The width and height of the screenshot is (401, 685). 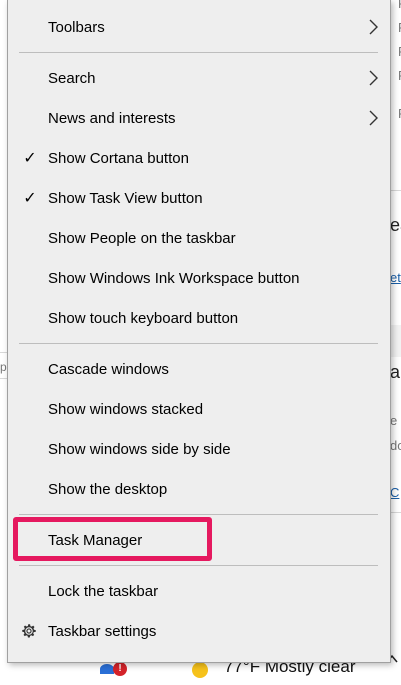 I want to click on menu-item-label: Show the desktop, so click(x=108, y=489).